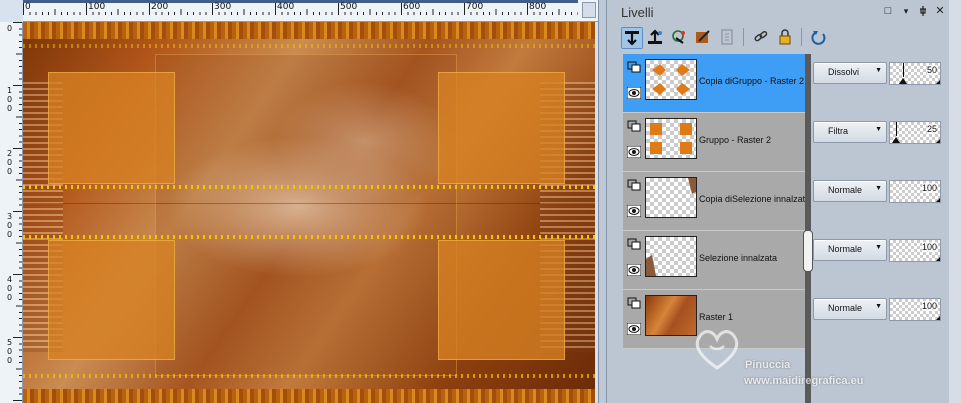 This screenshot has height=403, width=961. What do you see at coordinates (844, 72) in the screenshot?
I see `blend-mode-value: Dissolvi` at bounding box center [844, 72].